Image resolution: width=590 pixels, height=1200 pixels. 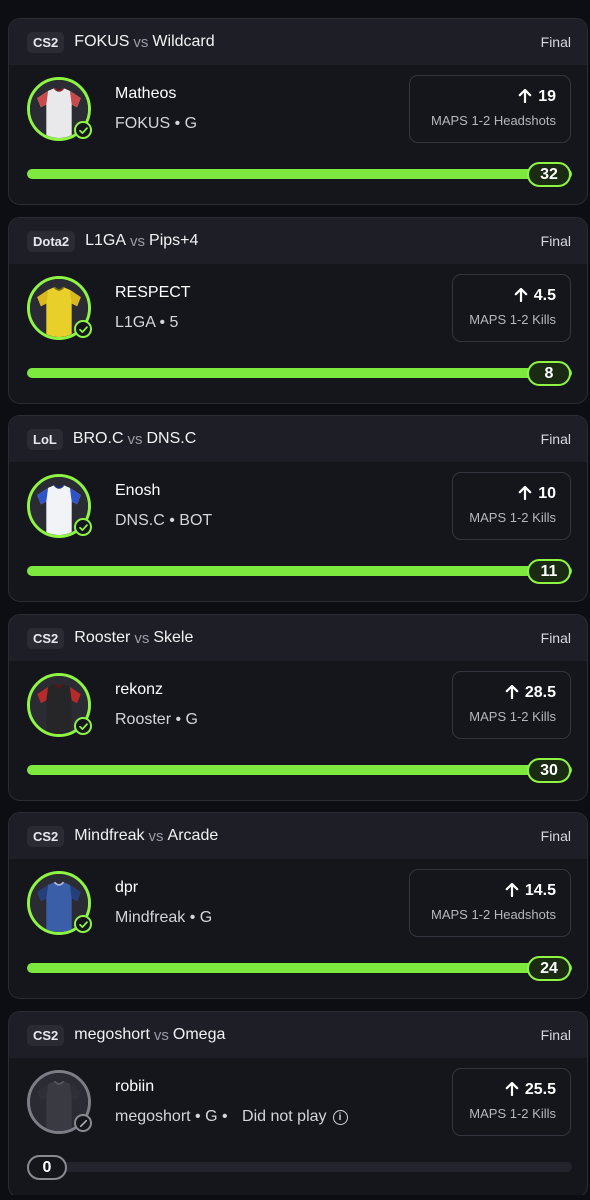 What do you see at coordinates (511, 705) in the screenshot?
I see `projection-box: 28.5 MAPS 1-2 Kills` at bounding box center [511, 705].